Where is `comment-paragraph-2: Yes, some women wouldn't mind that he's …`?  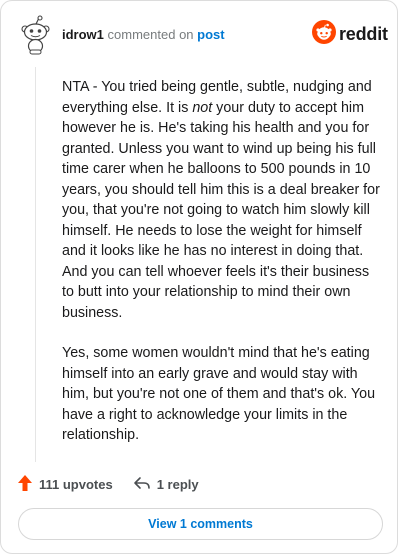 comment-paragraph-2: Yes, some women wouldn't mind that he's … is located at coordinates (219, 394).